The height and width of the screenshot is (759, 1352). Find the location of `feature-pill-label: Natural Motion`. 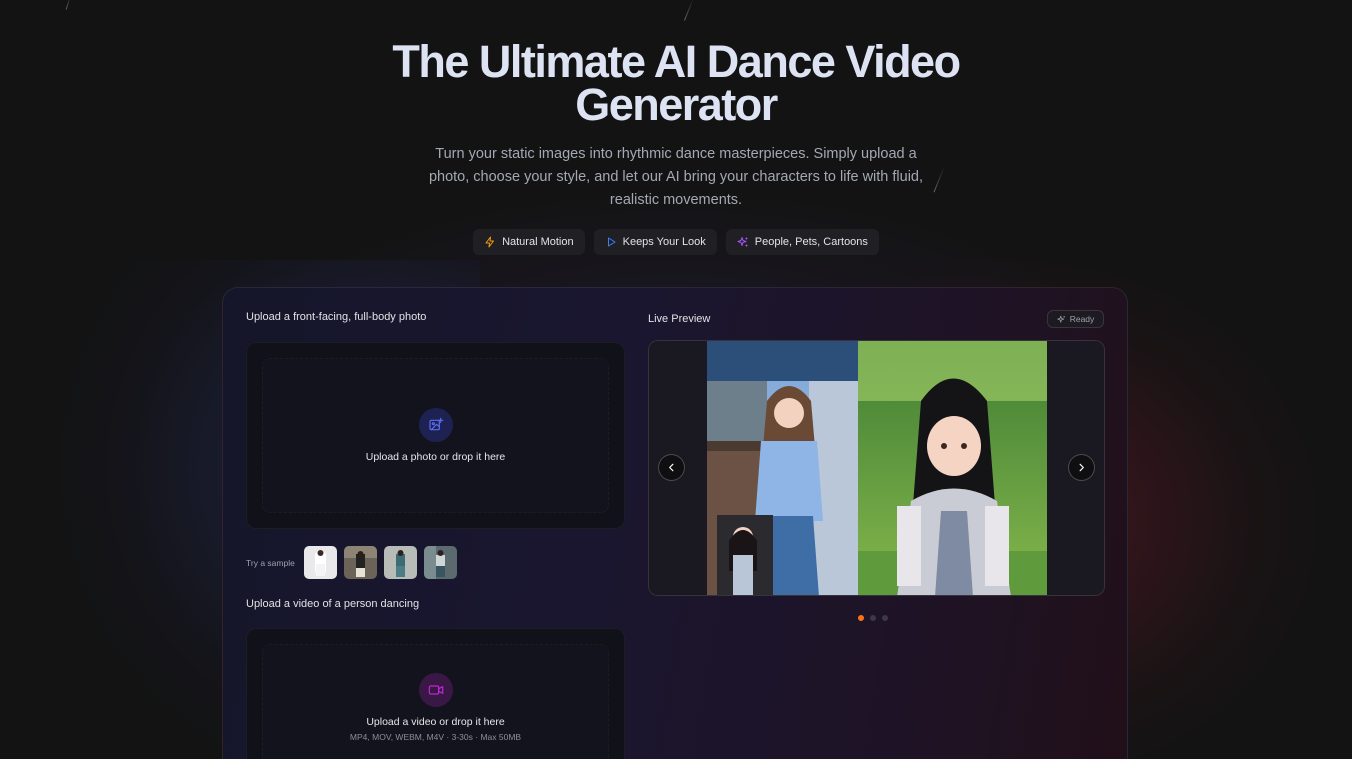

feature-pill-label: Natural Motion is located at coordinates (538, 242).